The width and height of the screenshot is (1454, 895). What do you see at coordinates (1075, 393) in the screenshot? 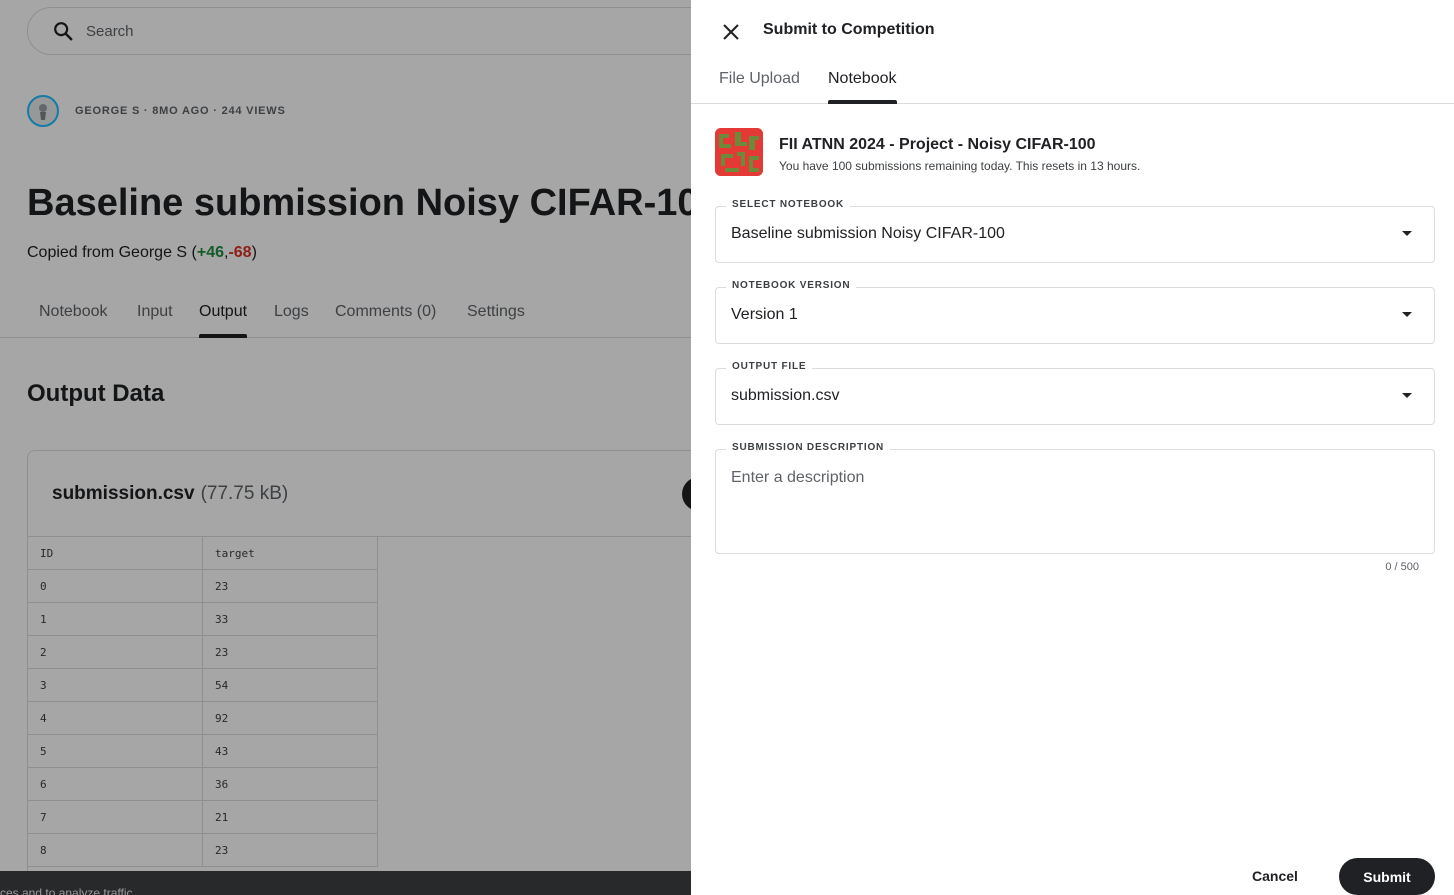
I see `output-file-dropdown: OUTPUT FILE submission.csv` at bounding box center [1075, 393].